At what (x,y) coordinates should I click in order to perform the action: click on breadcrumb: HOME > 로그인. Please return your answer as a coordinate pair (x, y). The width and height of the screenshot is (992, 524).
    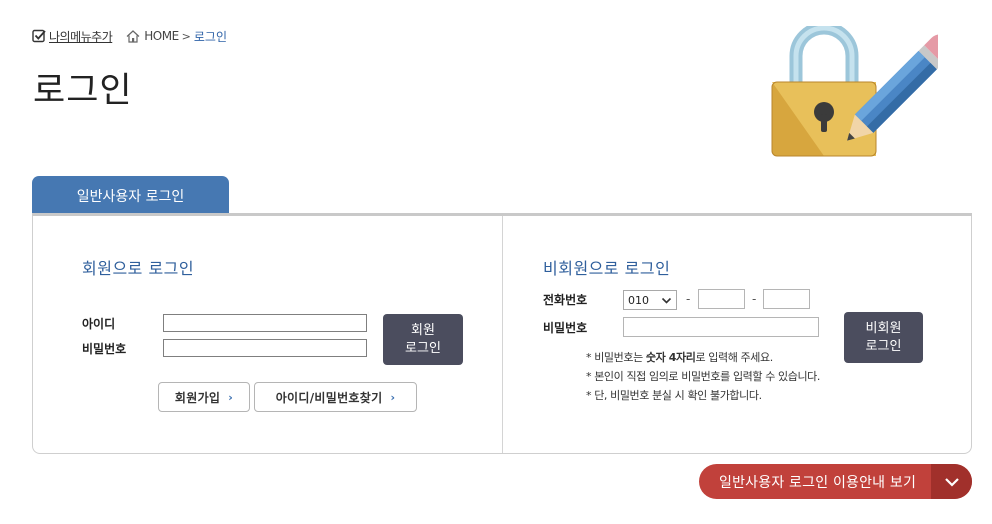
    Looking at the image, I should click on (176, 36).